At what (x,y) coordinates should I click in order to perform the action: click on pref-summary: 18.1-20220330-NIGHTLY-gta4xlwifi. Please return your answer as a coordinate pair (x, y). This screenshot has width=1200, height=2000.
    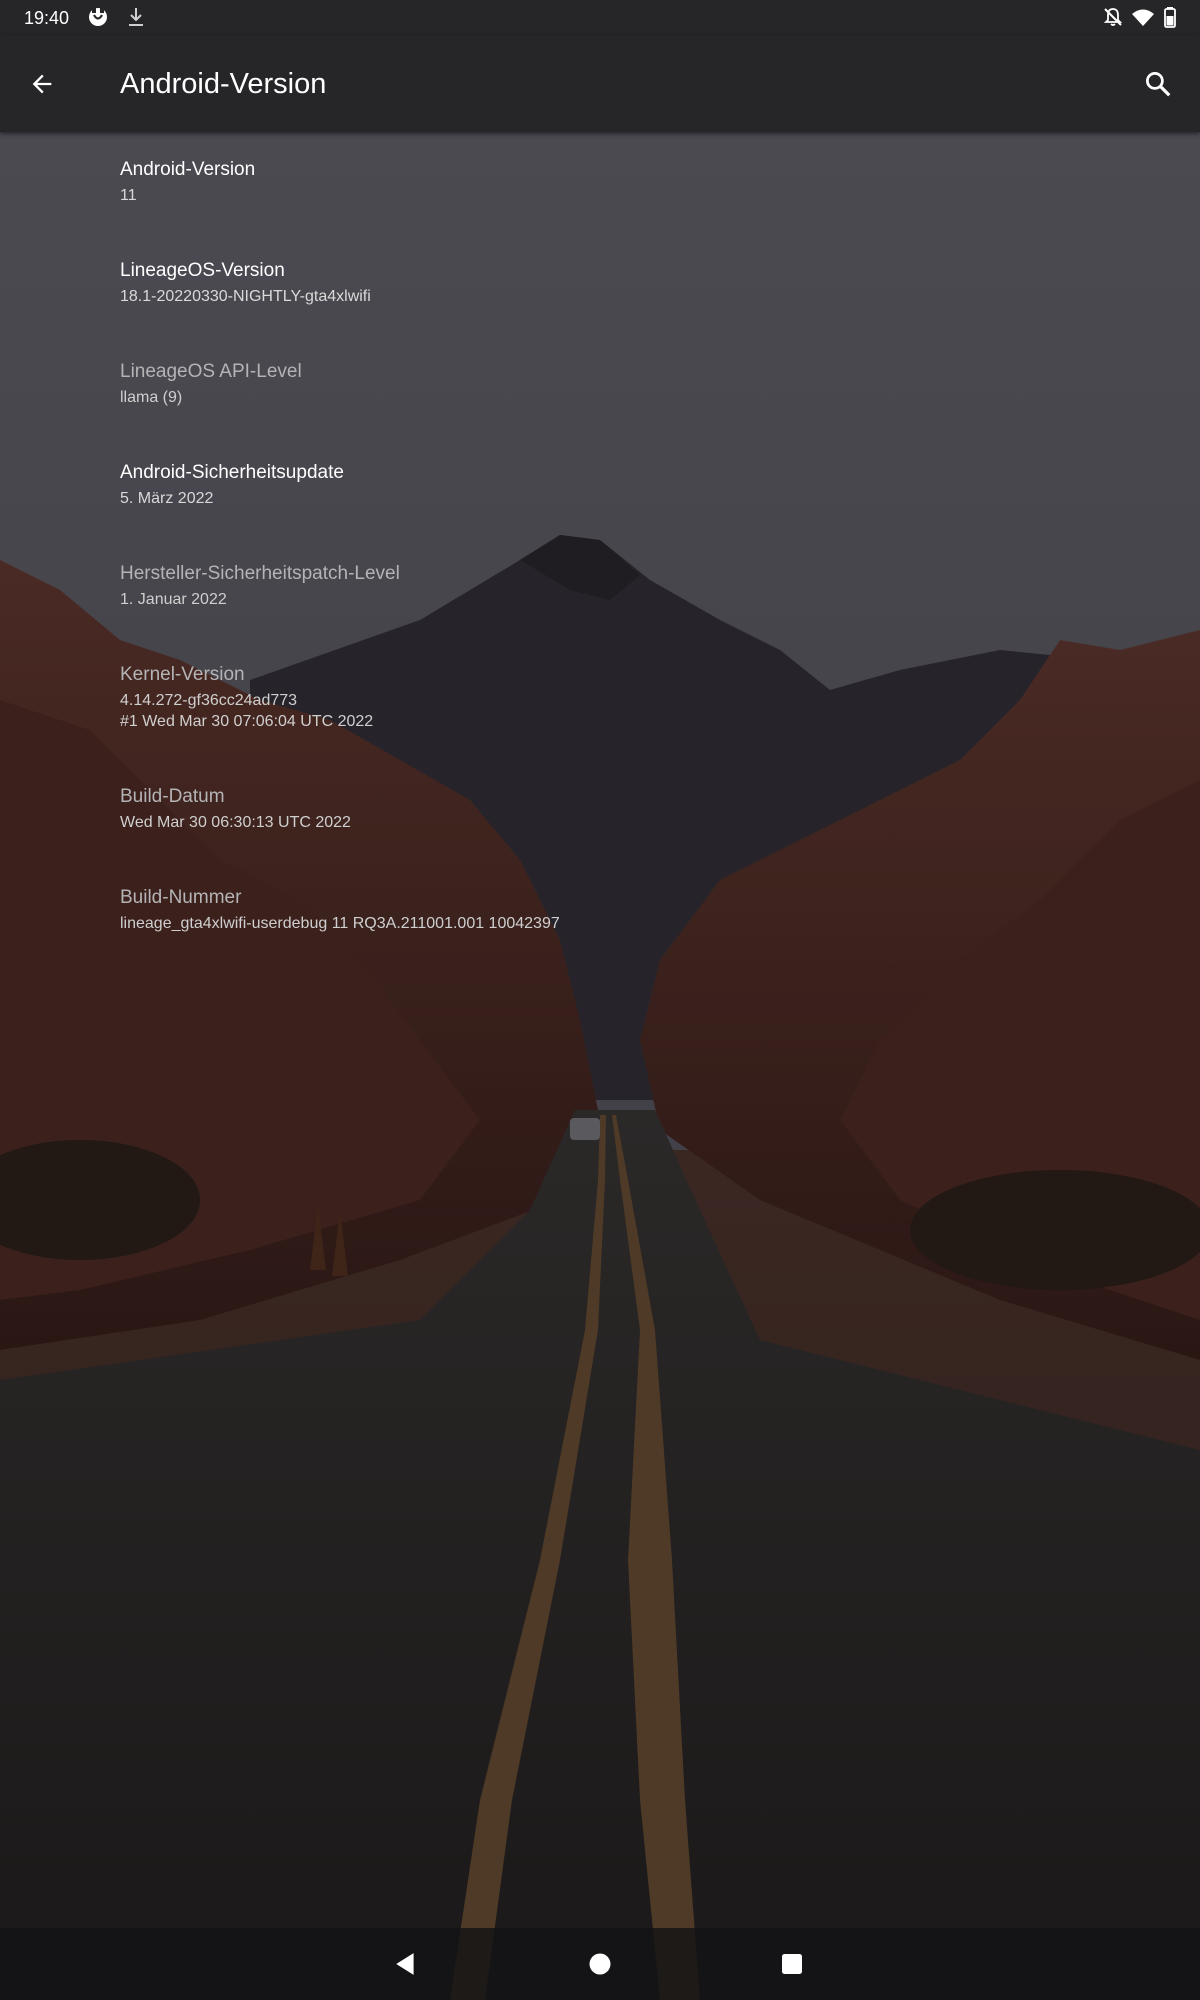
    Looking at the image, I should click on (245, 296).